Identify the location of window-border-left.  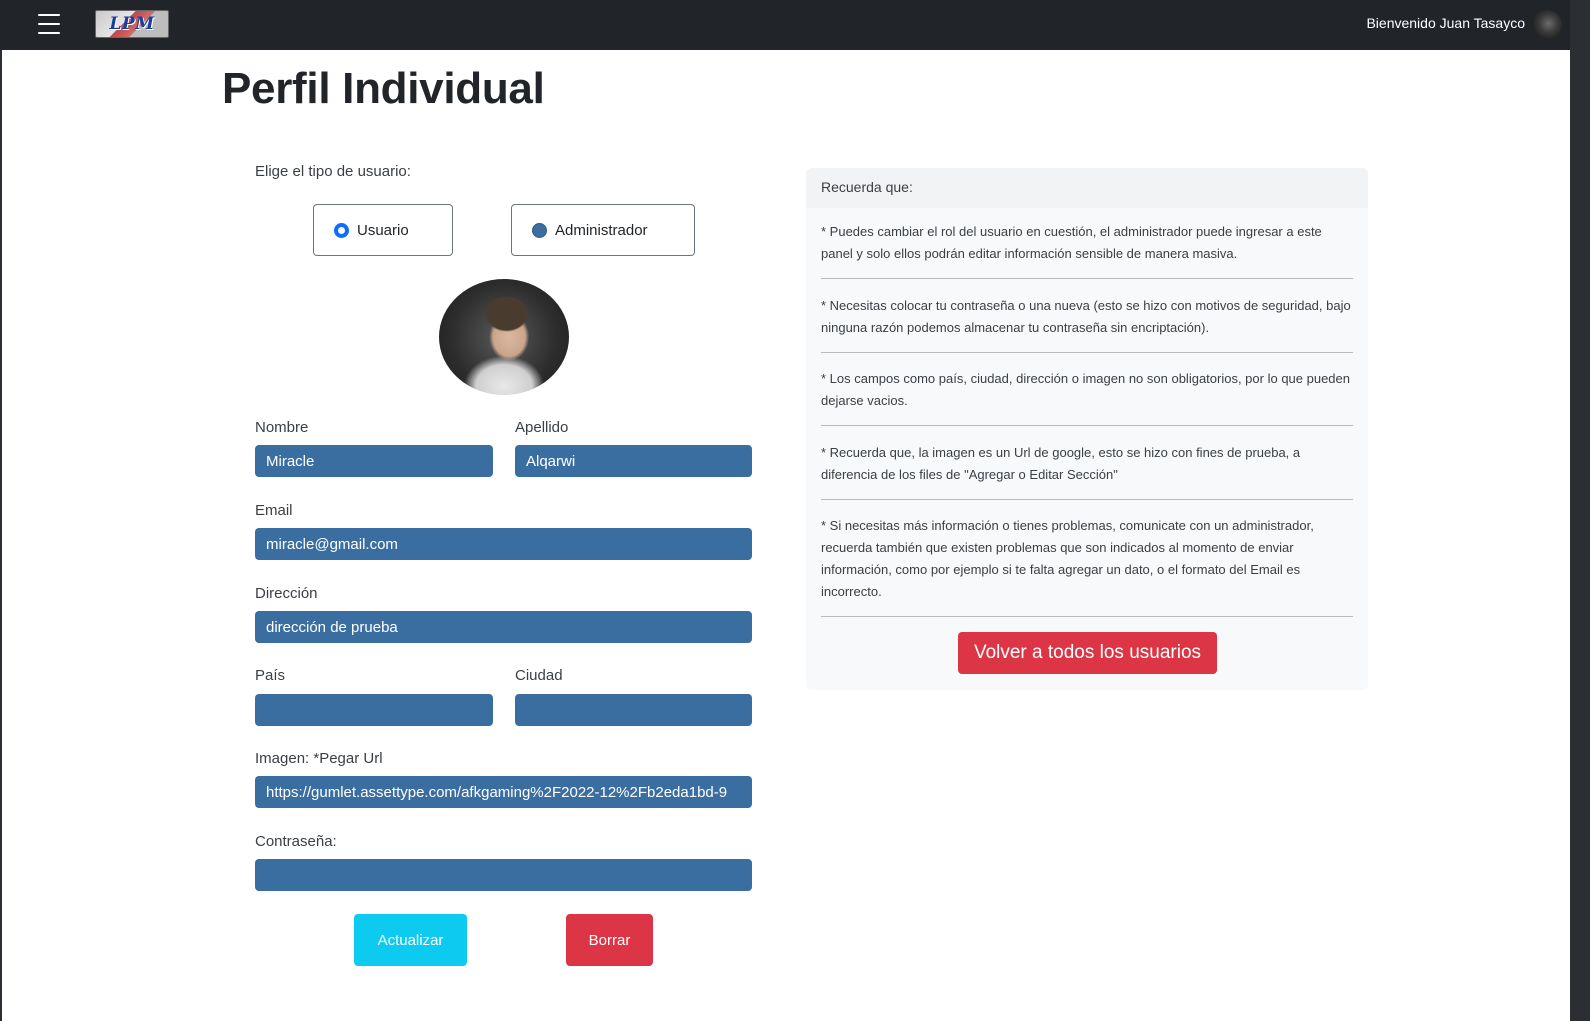
(1, 510).